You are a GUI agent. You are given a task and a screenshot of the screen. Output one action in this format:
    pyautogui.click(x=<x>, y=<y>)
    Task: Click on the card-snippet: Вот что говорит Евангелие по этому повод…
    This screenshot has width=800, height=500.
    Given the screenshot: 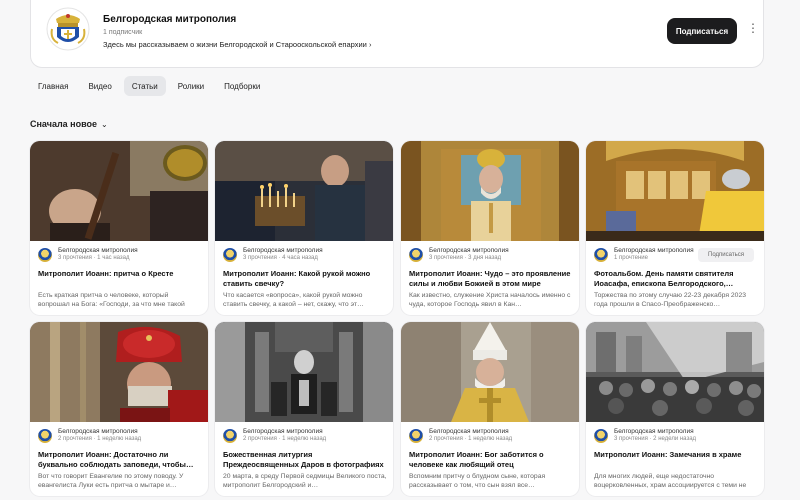 What is the action you would take?
    pyautogui.click(x=111, y=481)
    